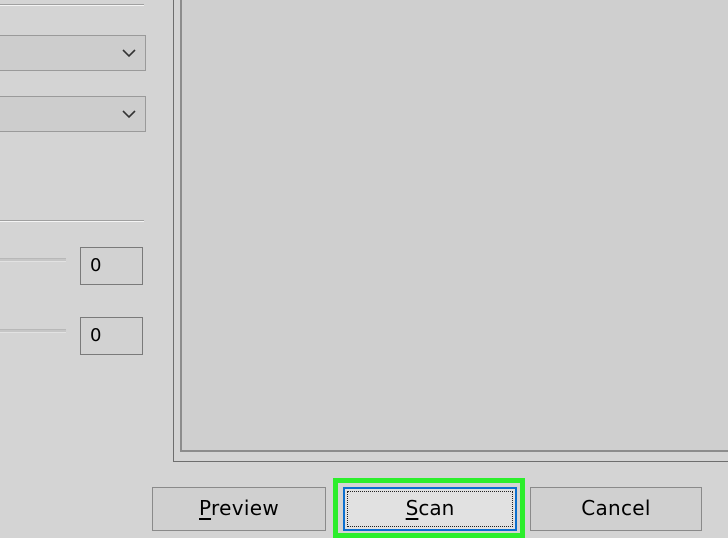 This screenshot has height=538, width=728. Describe the element at coordinates (412, 508) in the screenshot. I see `scan-mnemonic: S` at that location.